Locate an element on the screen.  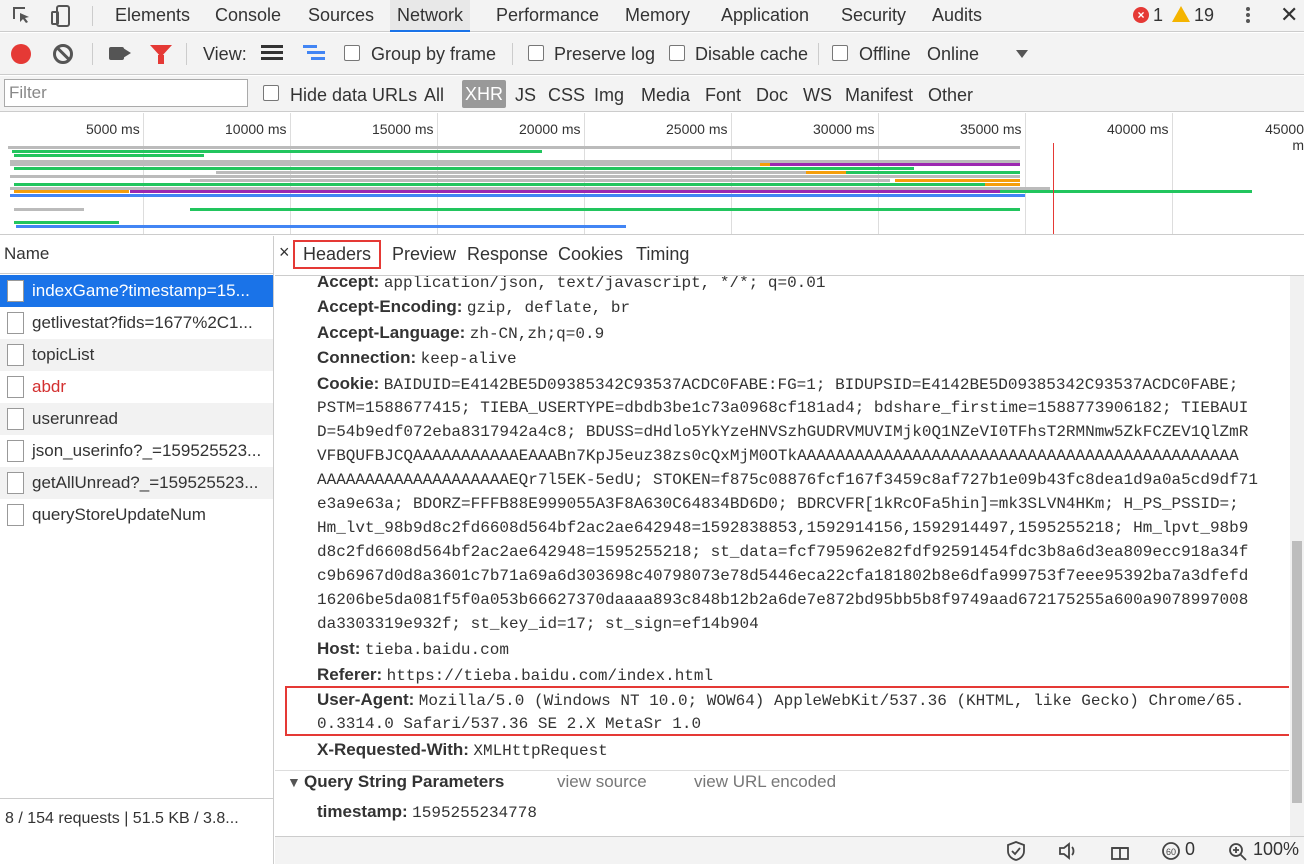
filter-type-ws: WS is located at coordinates (817, 94).